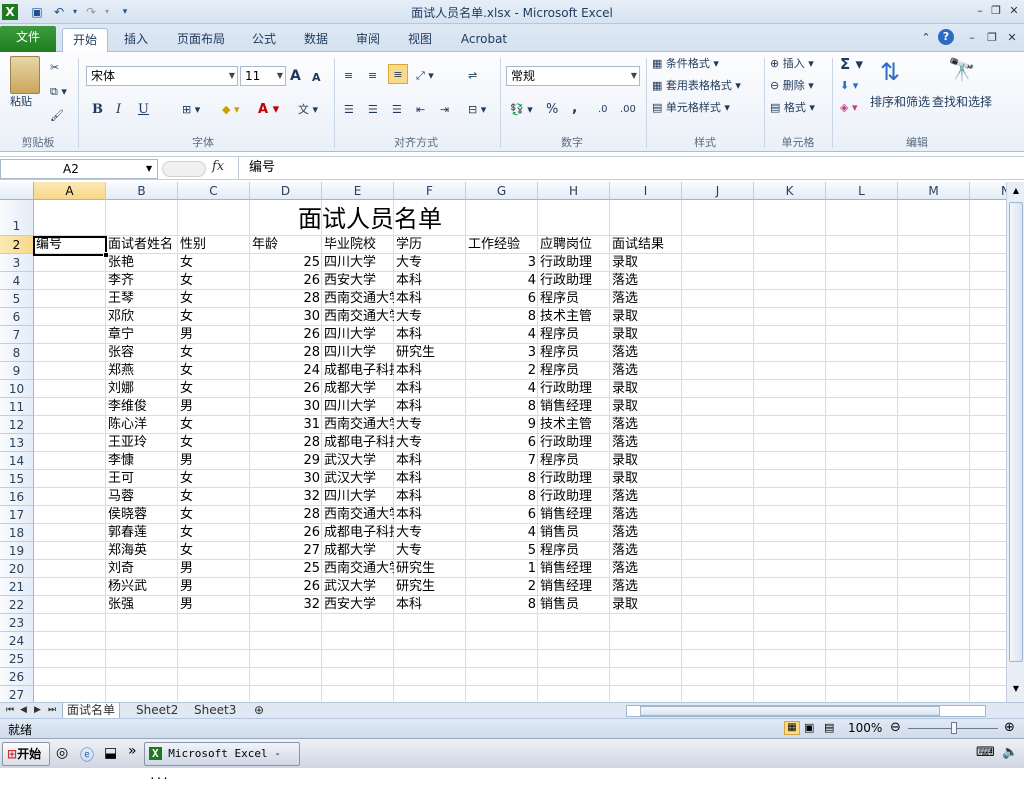 This screenshot has height=787, width=1024. Describe the element at coordinates (17, 317) in the screenshot. I see `row-header-6: 6` at that location.